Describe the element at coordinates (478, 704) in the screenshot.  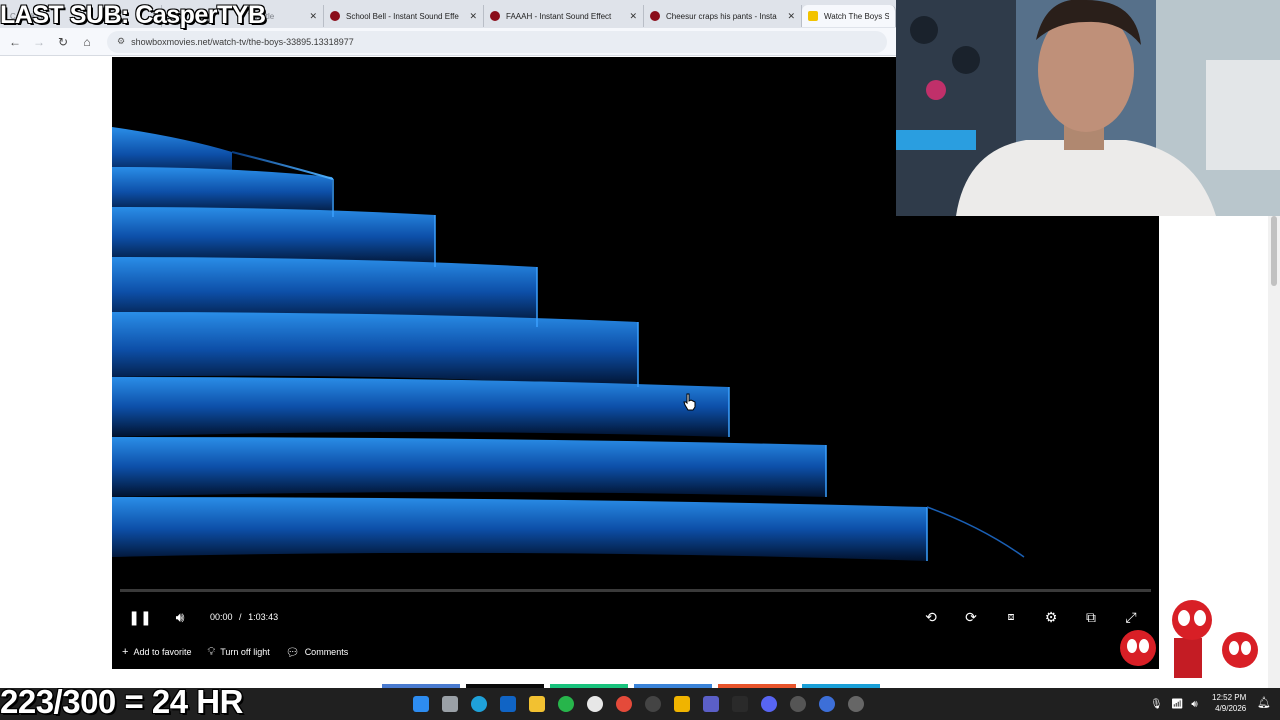
I see `edge-icon` at that location.